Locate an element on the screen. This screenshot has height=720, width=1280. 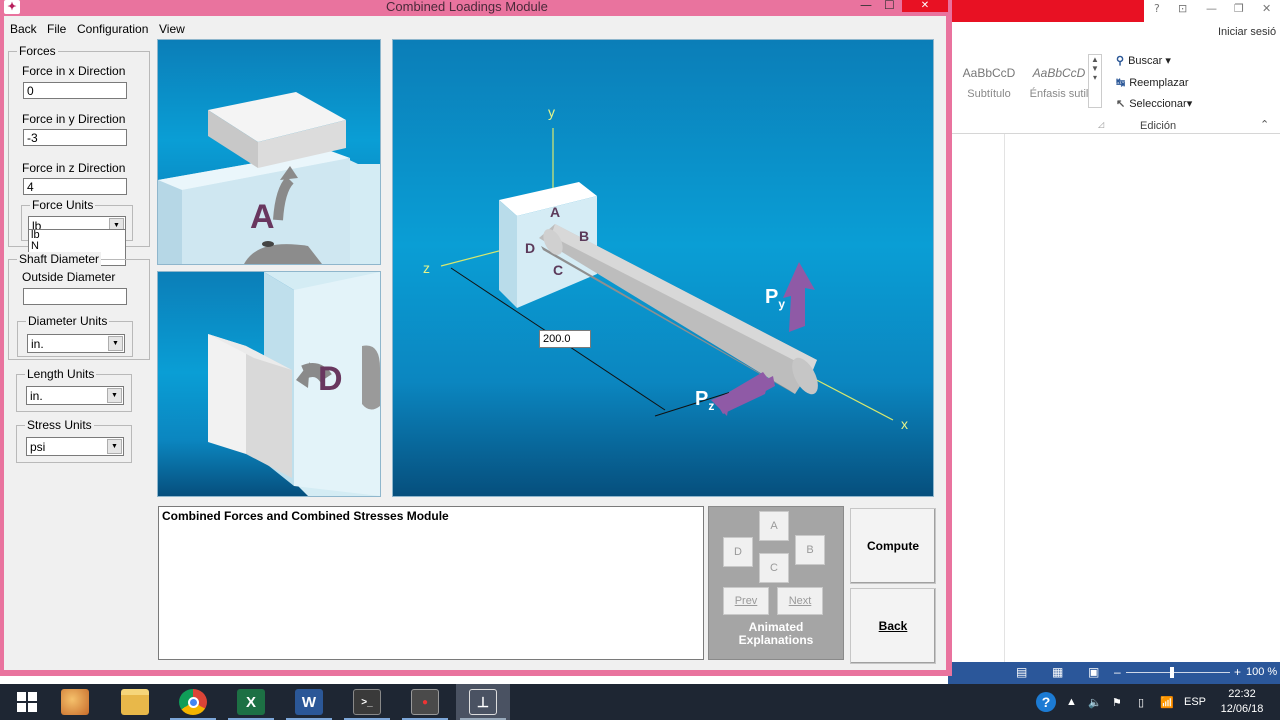
clock-date: 12/06/18 is located at coordinates (1242, 709).